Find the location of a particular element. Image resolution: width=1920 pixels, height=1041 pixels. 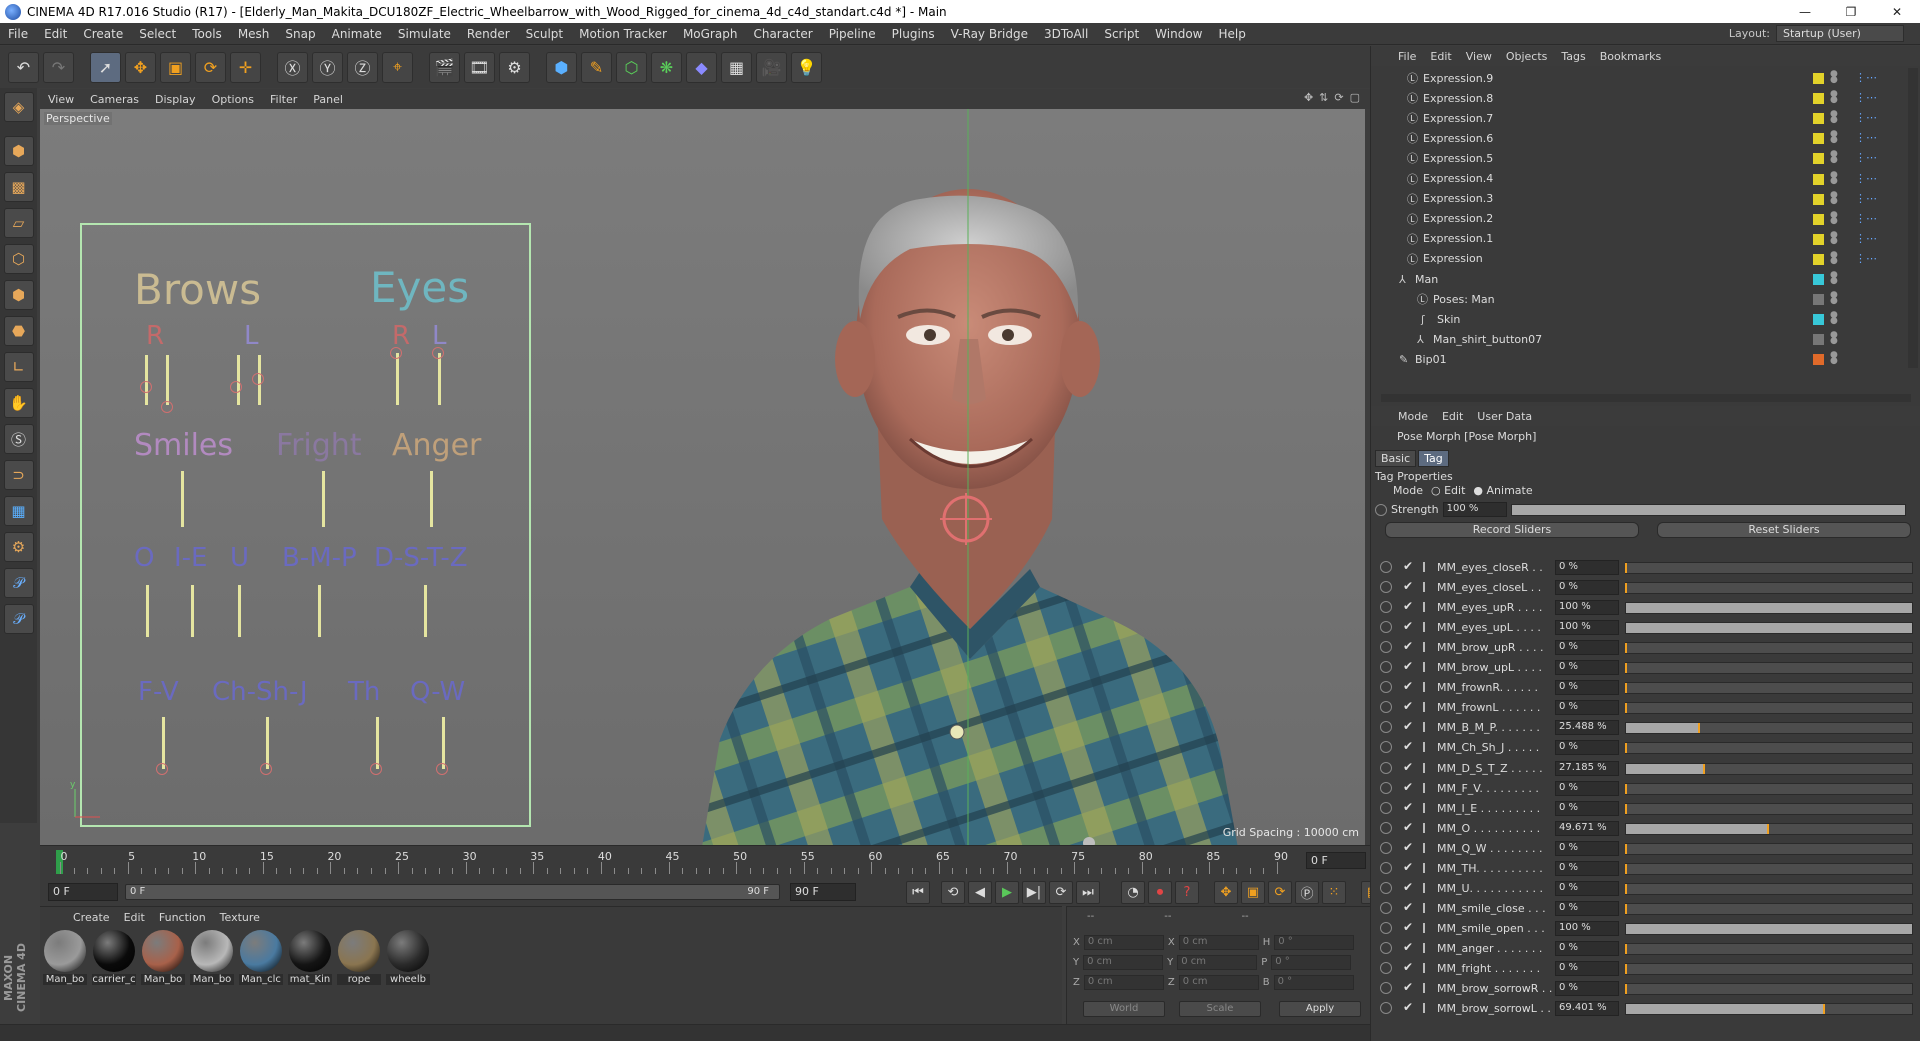

menu-file: File is located at coordinates (18, 34).